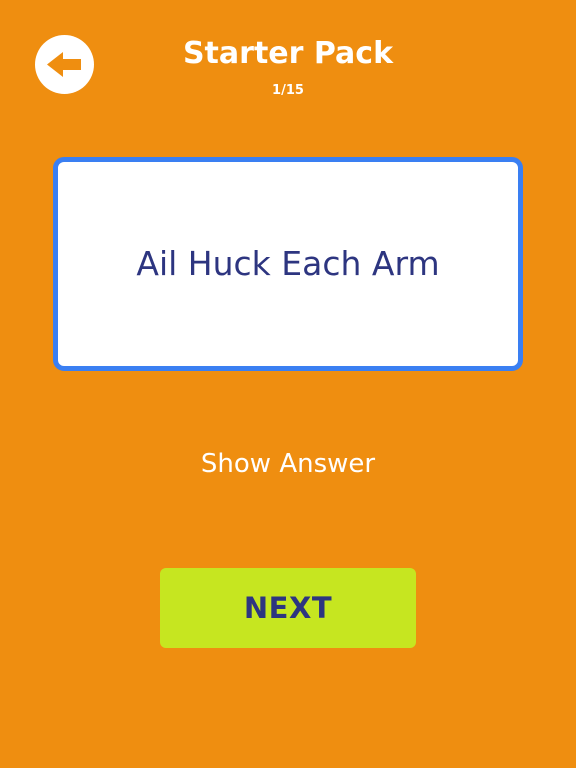 This screenshot has height=768, width=576. Describe the element at coordinates (288, 53) in the screenshot. I see `pack-title: Starter Pack` at that location.